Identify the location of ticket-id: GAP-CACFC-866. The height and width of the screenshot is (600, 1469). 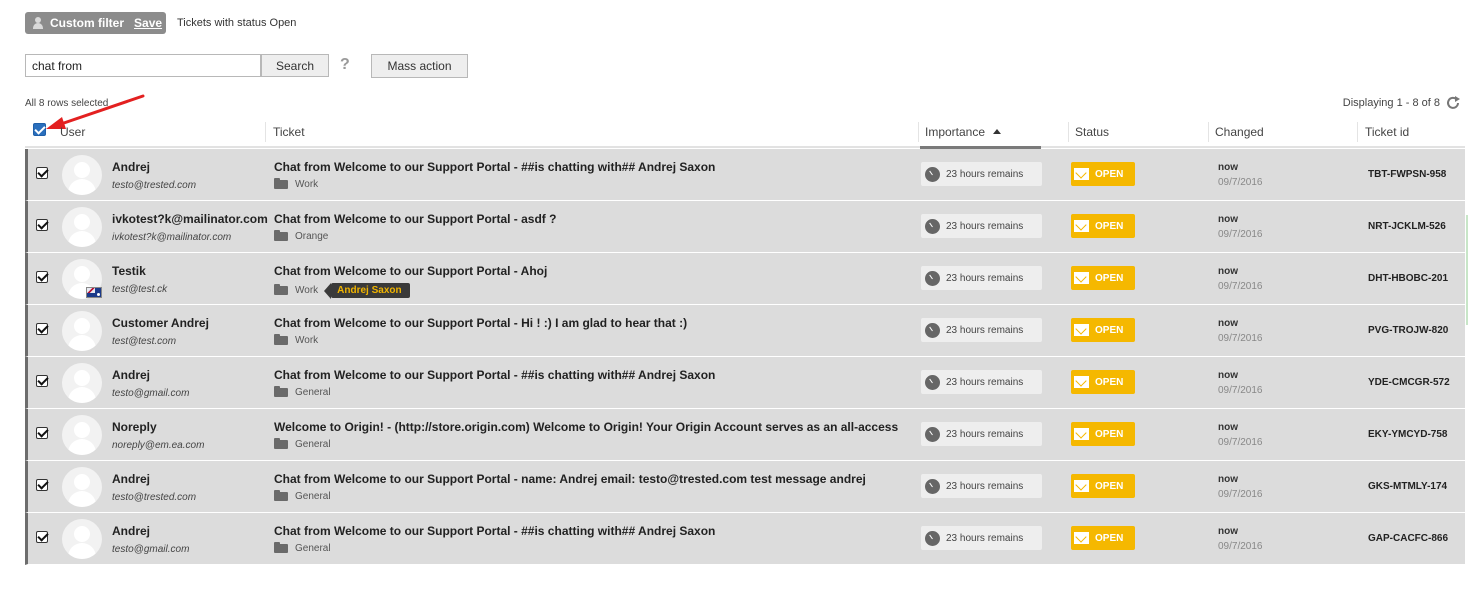
(1408, 538).